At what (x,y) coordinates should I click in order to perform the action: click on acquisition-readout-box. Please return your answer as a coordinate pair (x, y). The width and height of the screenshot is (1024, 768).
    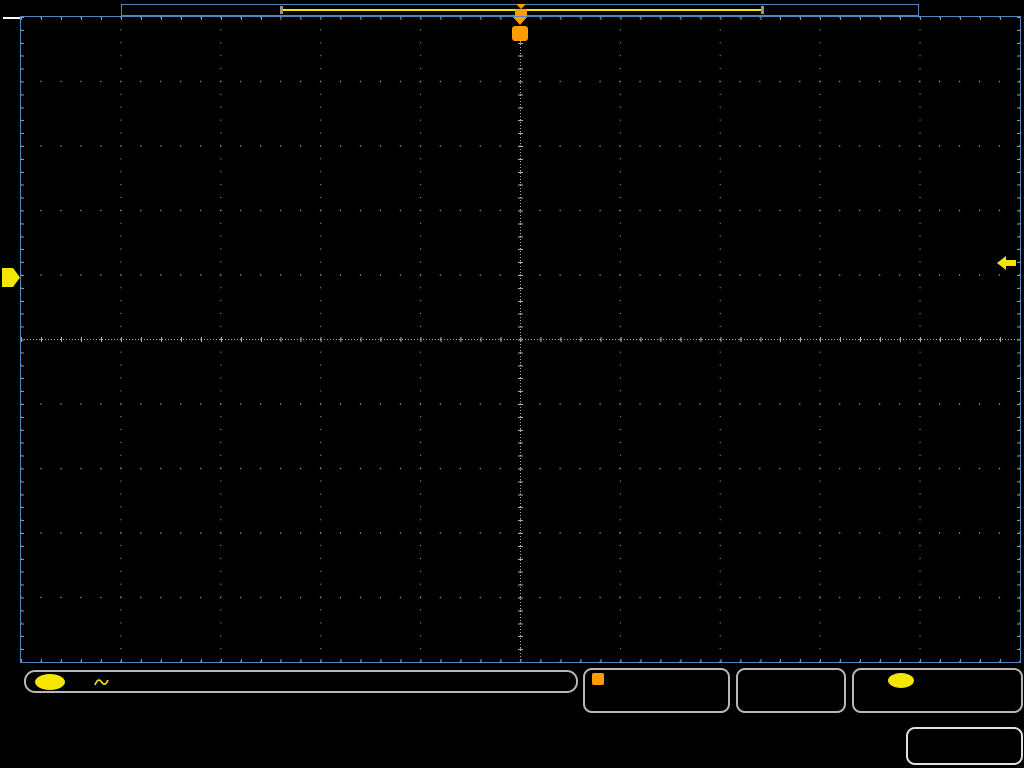
    Looking at the image, I should click on (791, 690).